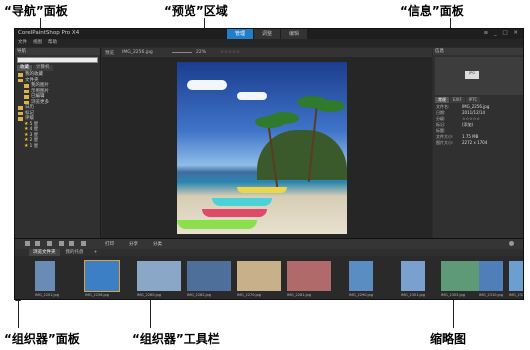 Image resolution: width=530 pixels, height=350 pixels. I want to click on thumbnail-caption: IMG_2310.jpg, so click(491, 295).